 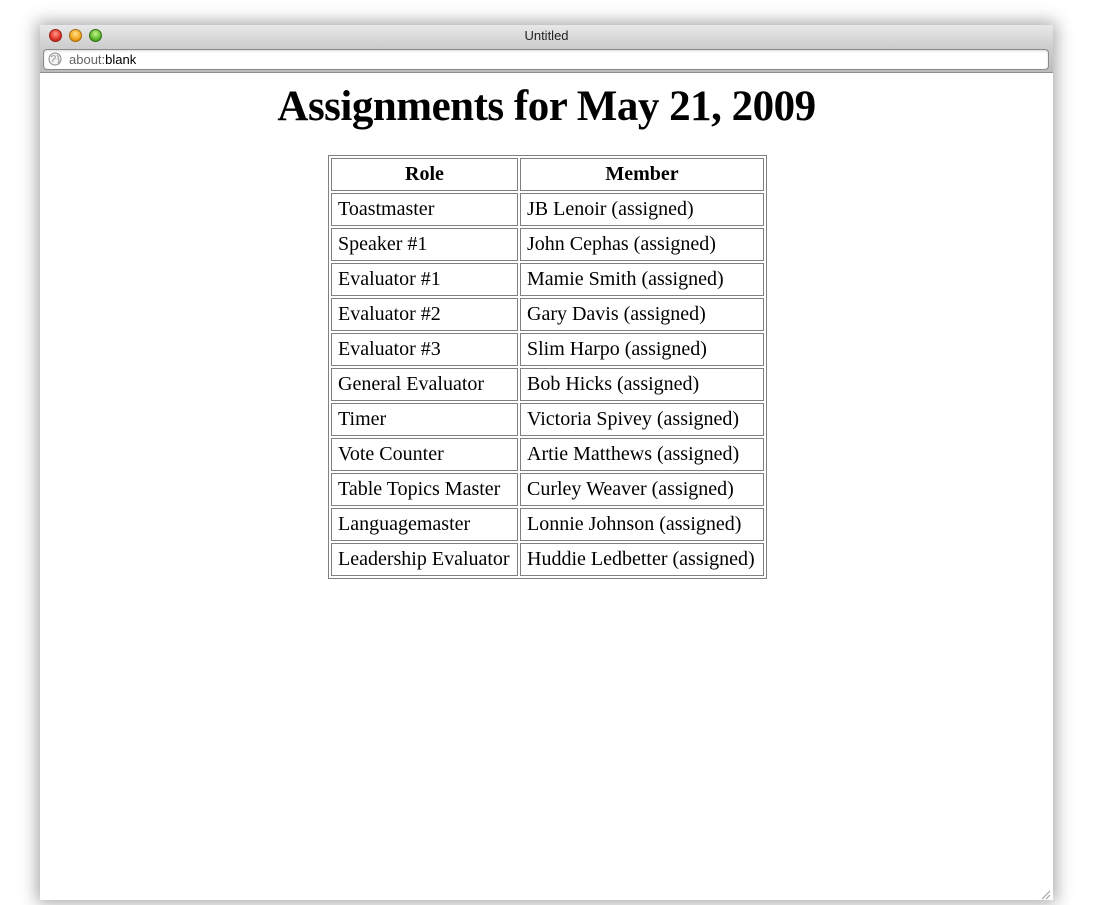 What do you see at coordinates (642, 174) in the screenshot?
I see `column-header-member: Member` at bounding box center [642, 174].